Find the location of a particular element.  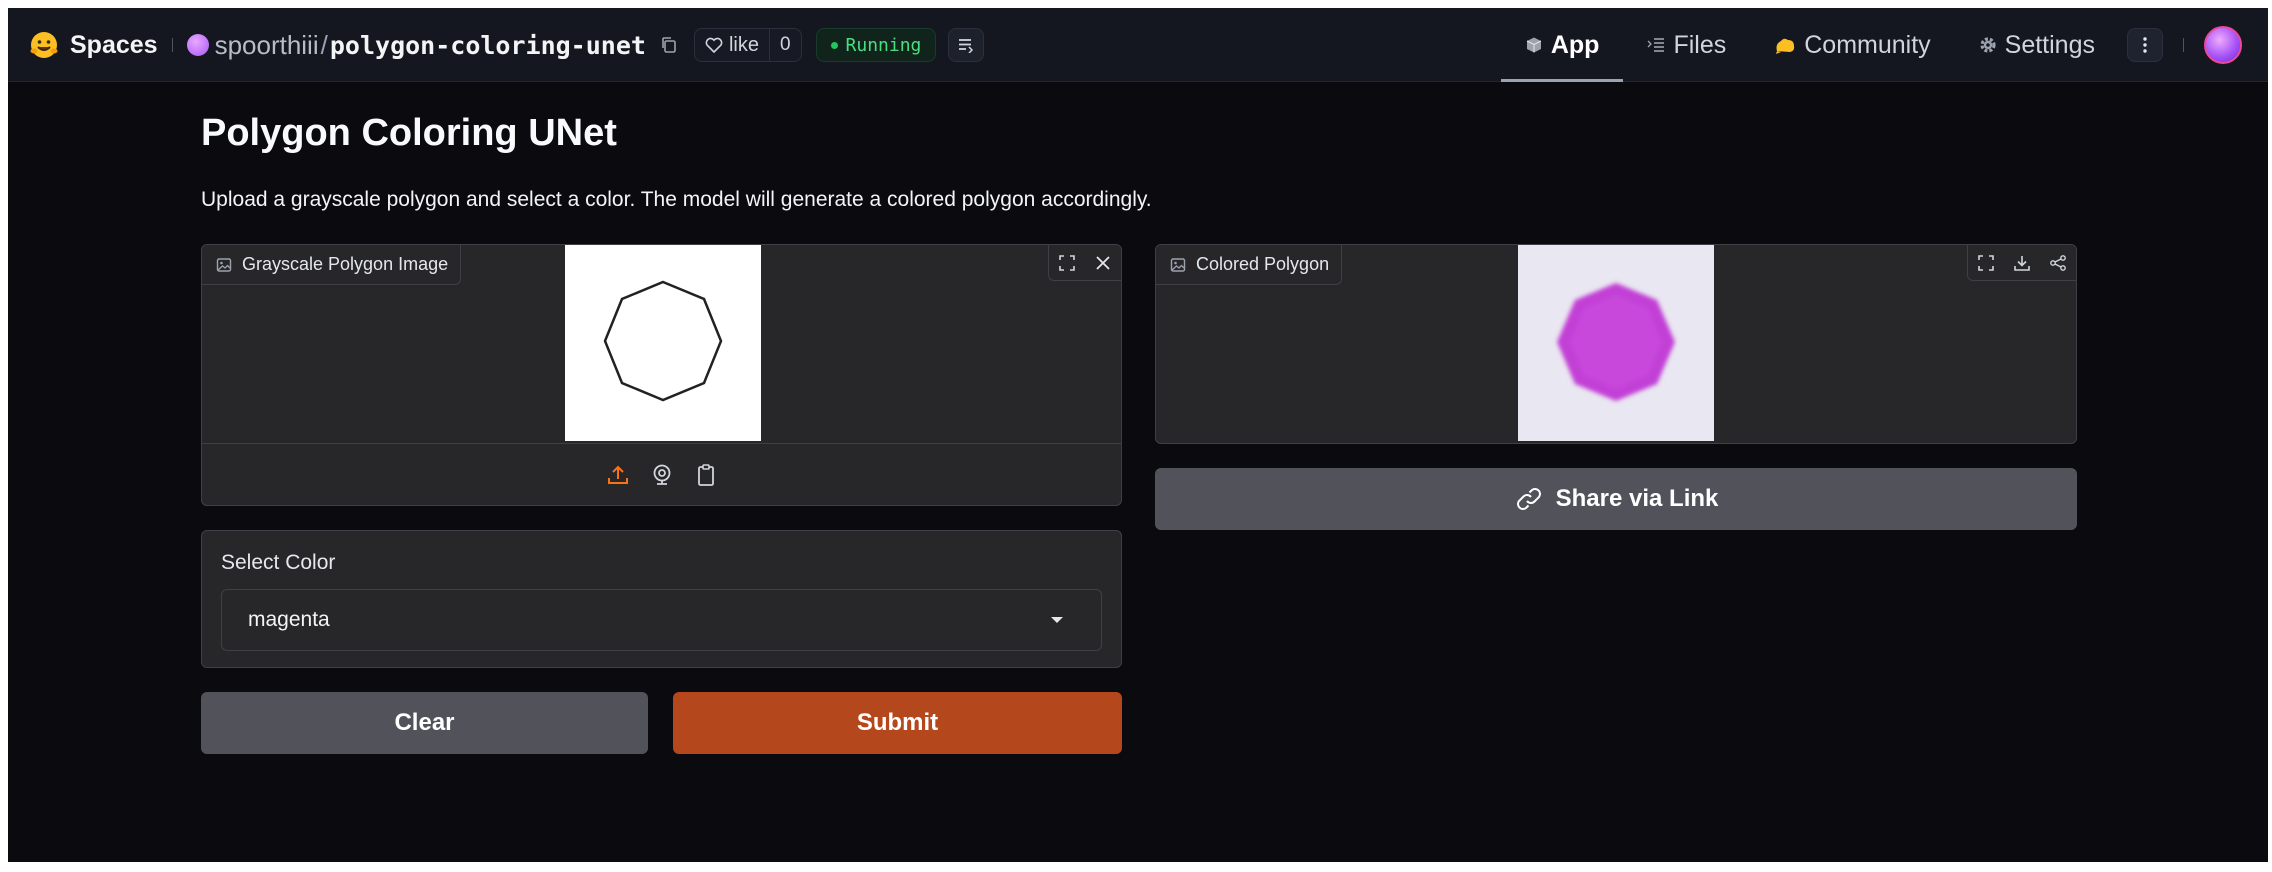

colored-octagon-image is located at coordinates (1616, 342).